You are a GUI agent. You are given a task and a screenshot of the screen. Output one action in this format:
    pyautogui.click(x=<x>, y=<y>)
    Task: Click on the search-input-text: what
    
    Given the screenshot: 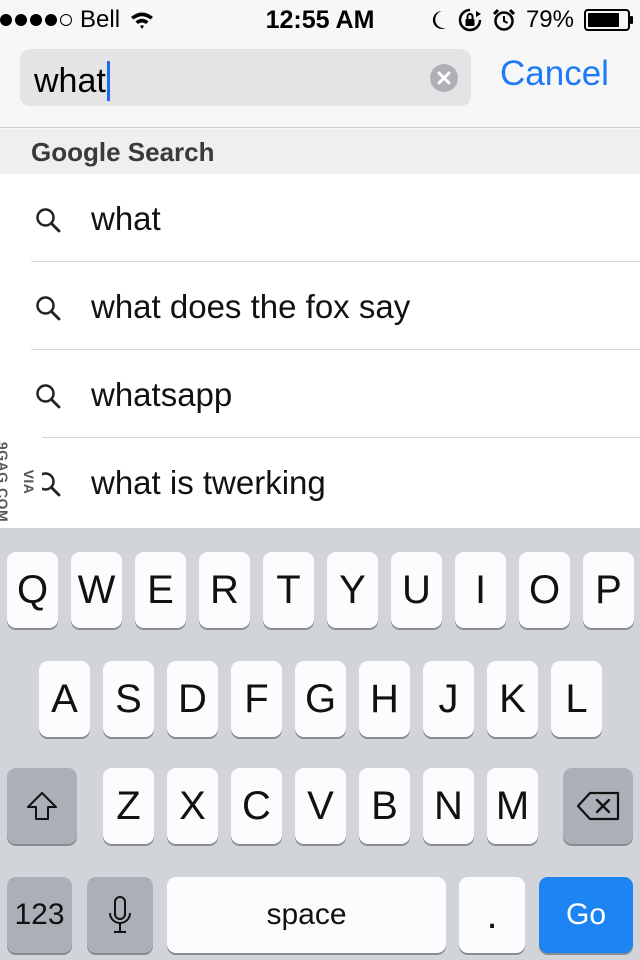 What is the action you would take?
    pyautogui.click(x=72, y=81)
    